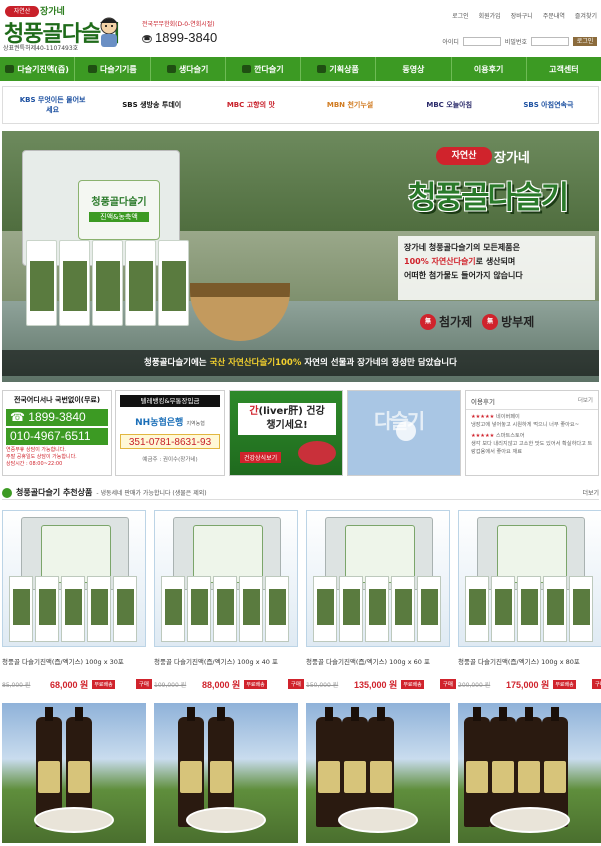 The image size is (601, 846). I want to click on phone-icon: ☎, so click(147, 38).